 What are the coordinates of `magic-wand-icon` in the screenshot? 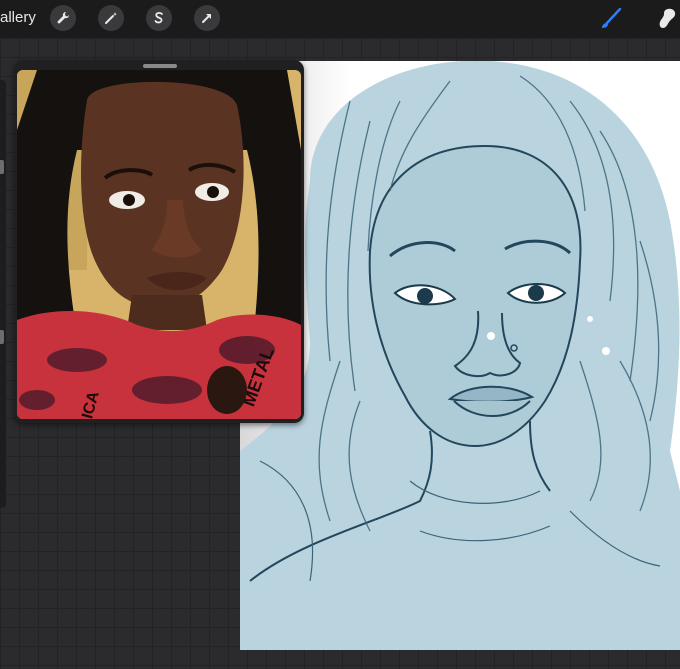 It's located at (111, 18).